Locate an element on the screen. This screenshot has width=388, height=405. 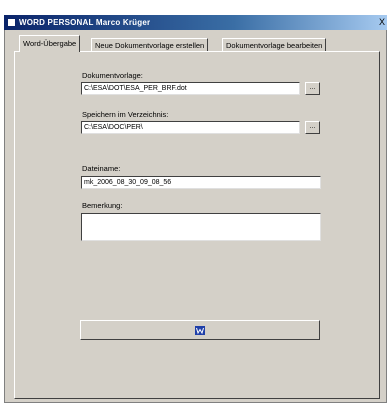
template-label: Dokumentvorlage: is located at coordinates (112, 75).